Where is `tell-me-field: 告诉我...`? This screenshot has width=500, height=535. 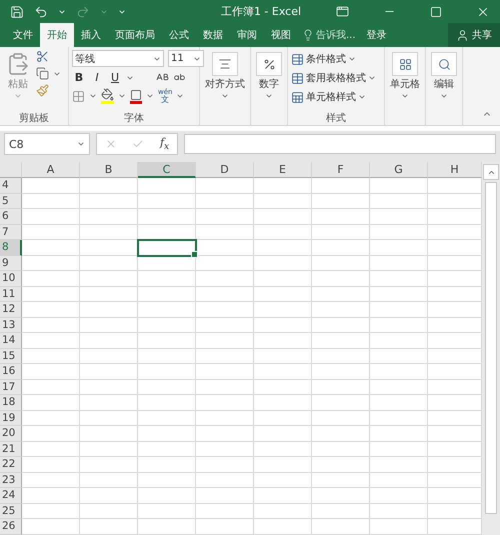
tell-me-field: 告诉我... is located at coordinates (329, 35).